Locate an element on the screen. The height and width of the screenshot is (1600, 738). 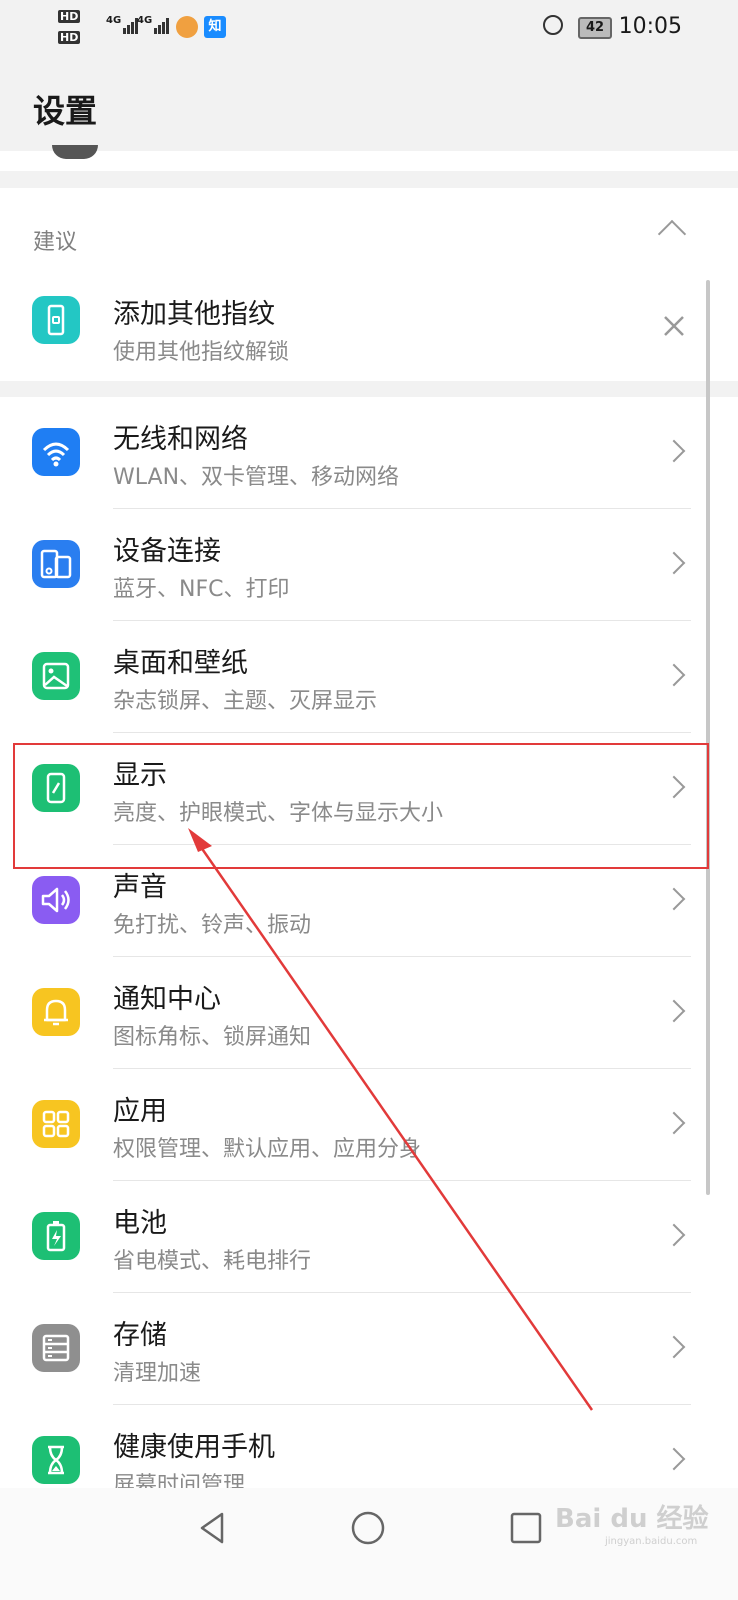
speaker-icon is located at coordinates (56, 900).